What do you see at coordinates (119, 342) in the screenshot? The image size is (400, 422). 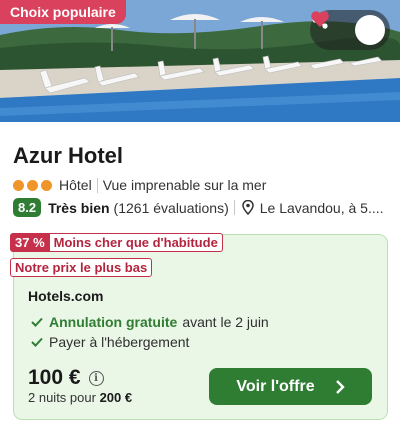 I see `feature-text: Payer à l'hébergement` at bounding box center [119, 342].